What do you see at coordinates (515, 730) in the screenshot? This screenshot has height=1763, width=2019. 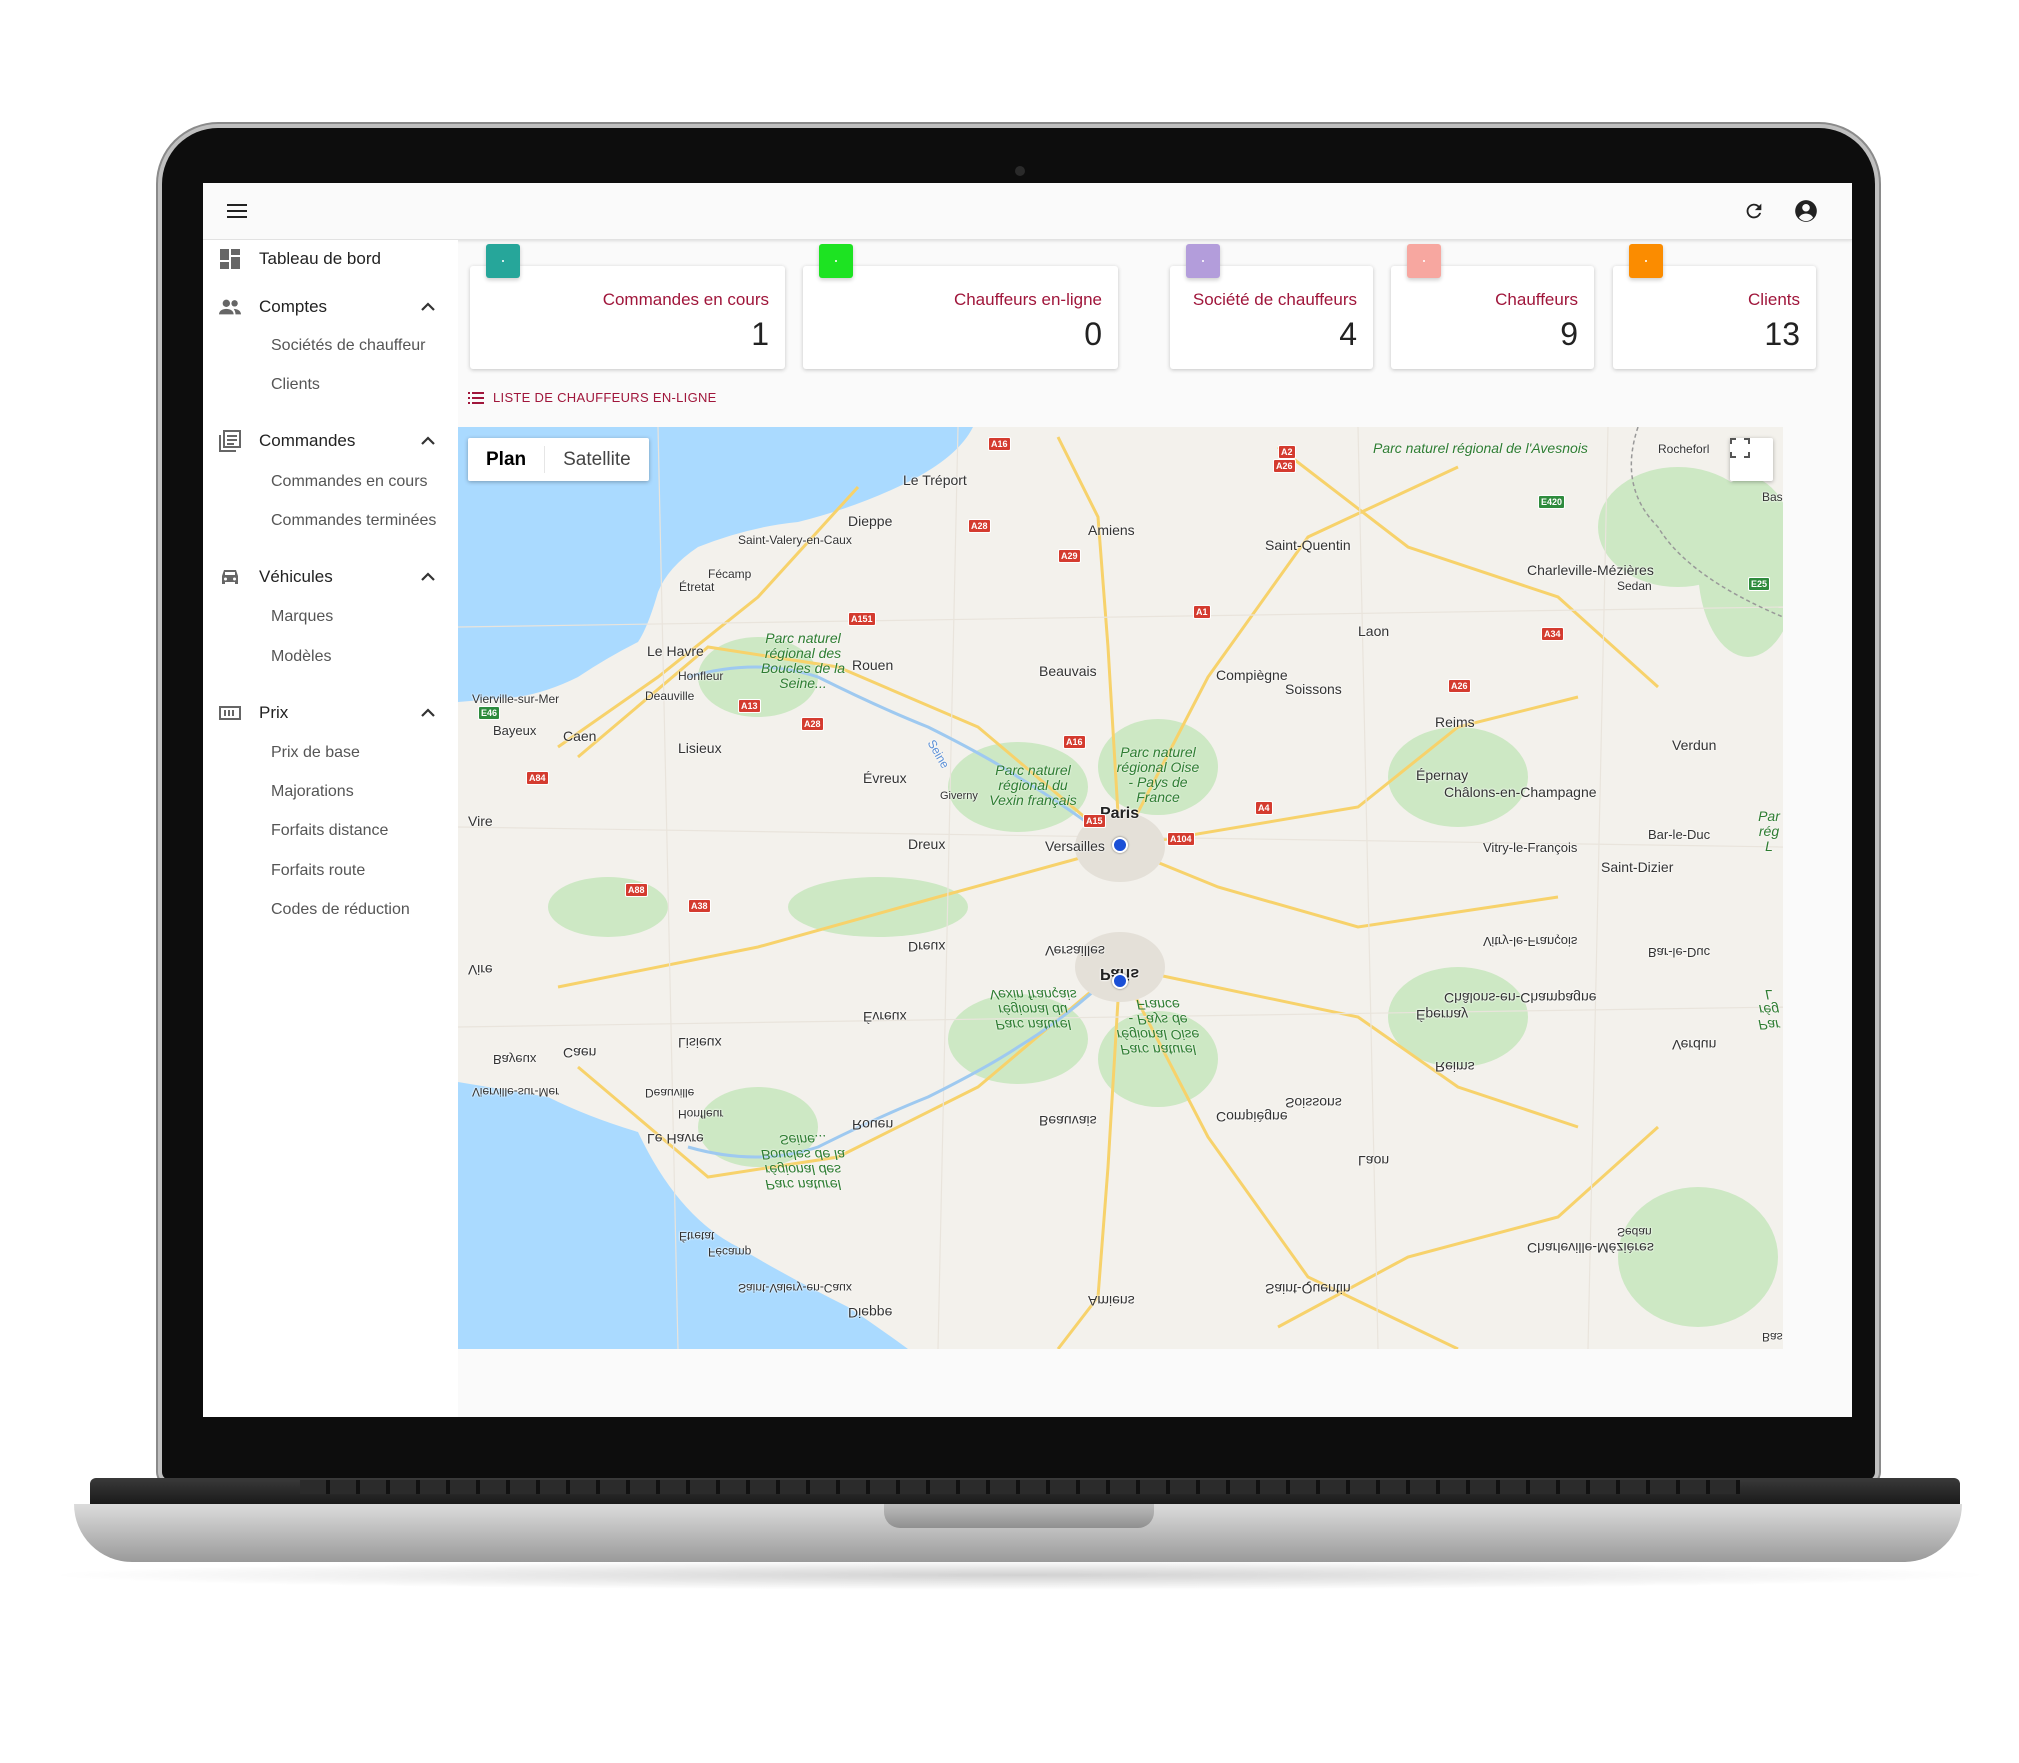 I see `map-city-label: Bayeux` at bounding box center [515, 730].